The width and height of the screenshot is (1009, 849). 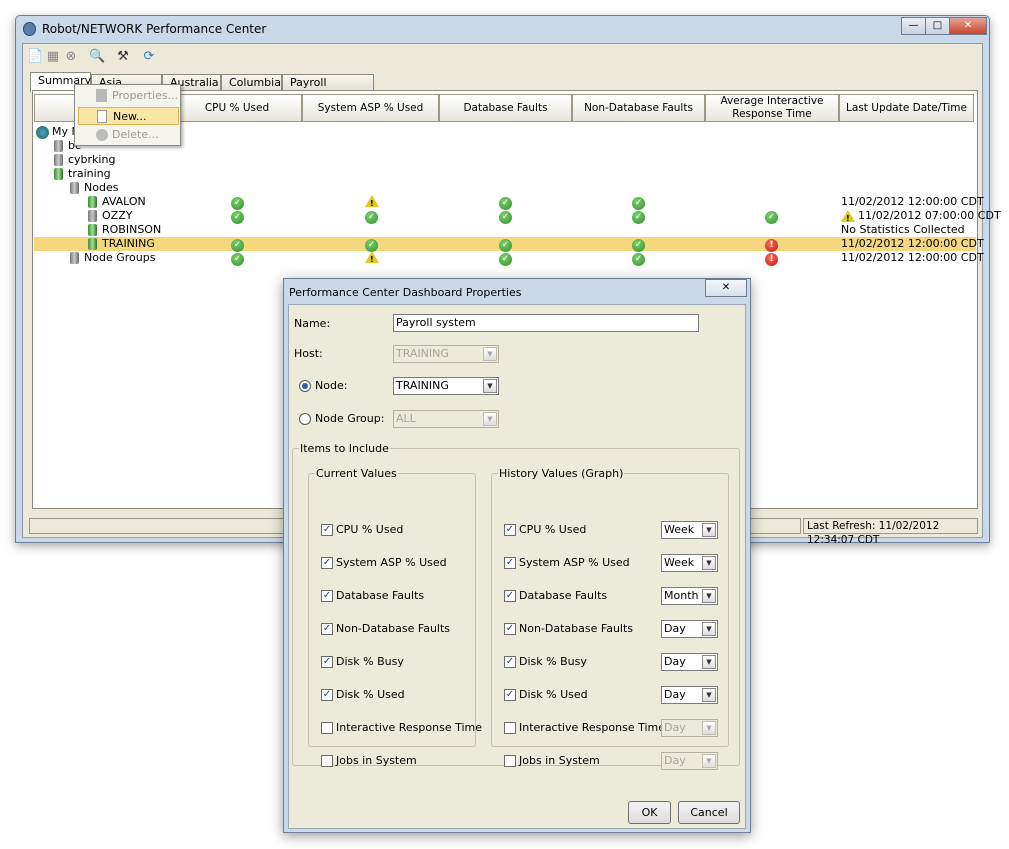 I want to click on last-update: No Statistics Collected, so click(x=903, y=229).